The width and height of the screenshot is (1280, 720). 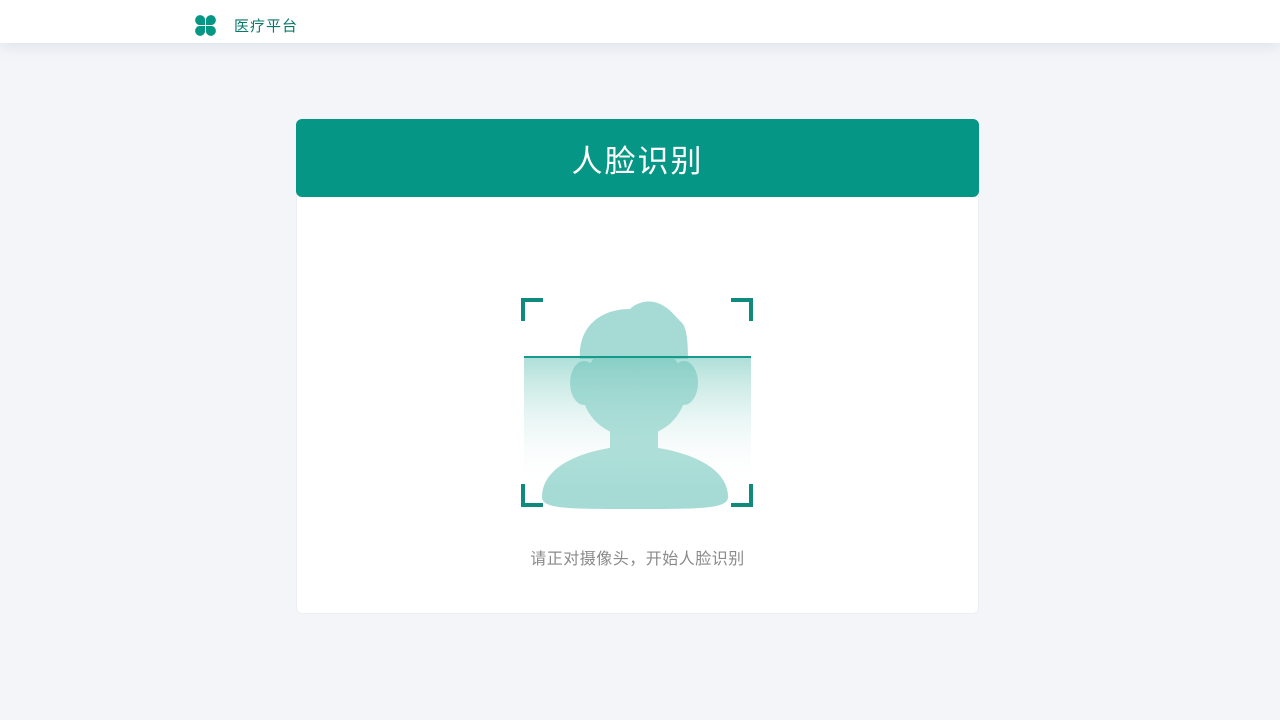 What do you see at coordinates (640, 21) in the screenshot?
I see `top-bar: 医疗平台` at bounding box center [640, 21].